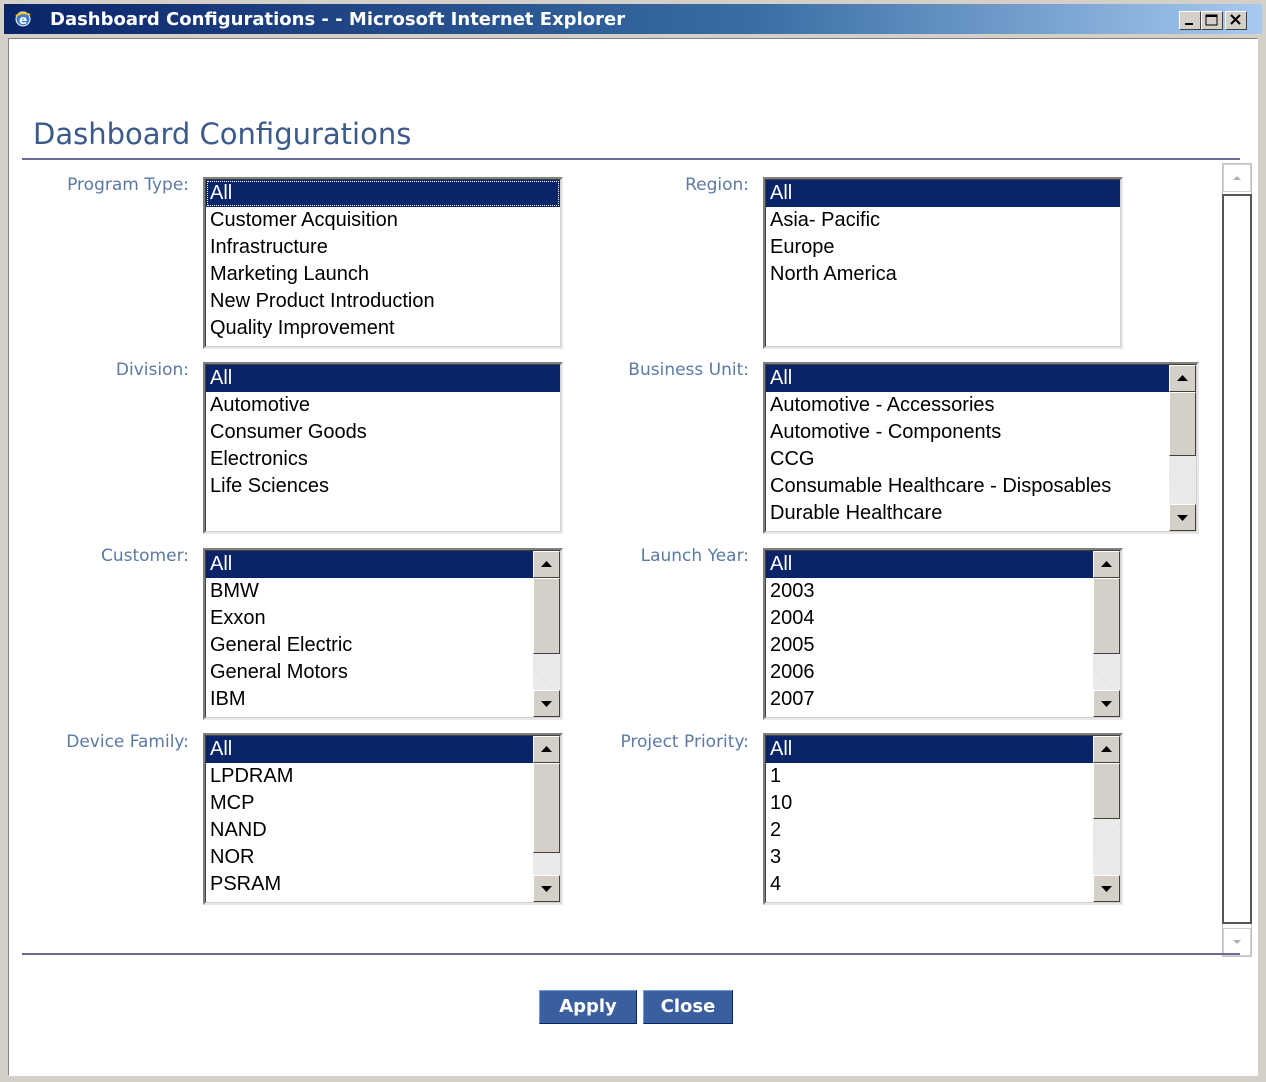 Image resolution: width=1266 pixels, height=1082 pixels. What do you see at coordinates (929, 645) in the screenshot?
I see `list-item: 2005` at bounding box center [929, 645].